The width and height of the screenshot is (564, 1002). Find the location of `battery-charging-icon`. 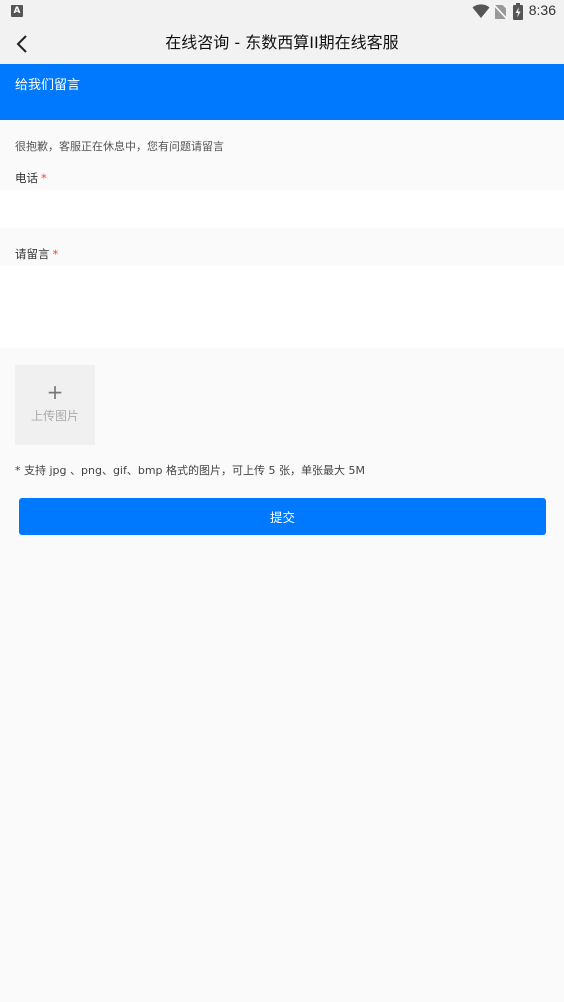

battery-charging-icon is located at coordinates (518, 11).